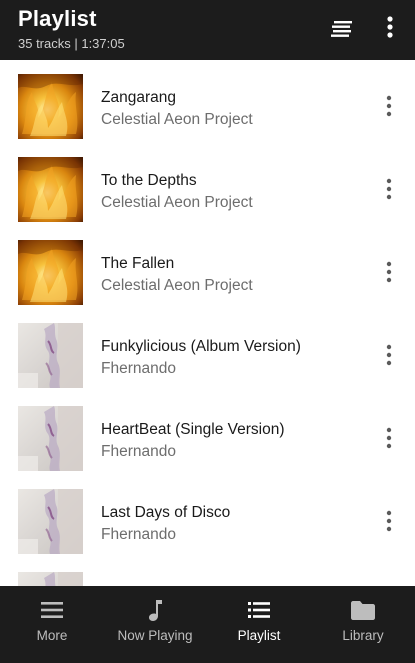 The width and height of the screenshot is (415, 663). Describe the element at coordinates (207, 184) in the screenshot. I see `track-row: To the Depths Celestial Aeon Project` at that location.